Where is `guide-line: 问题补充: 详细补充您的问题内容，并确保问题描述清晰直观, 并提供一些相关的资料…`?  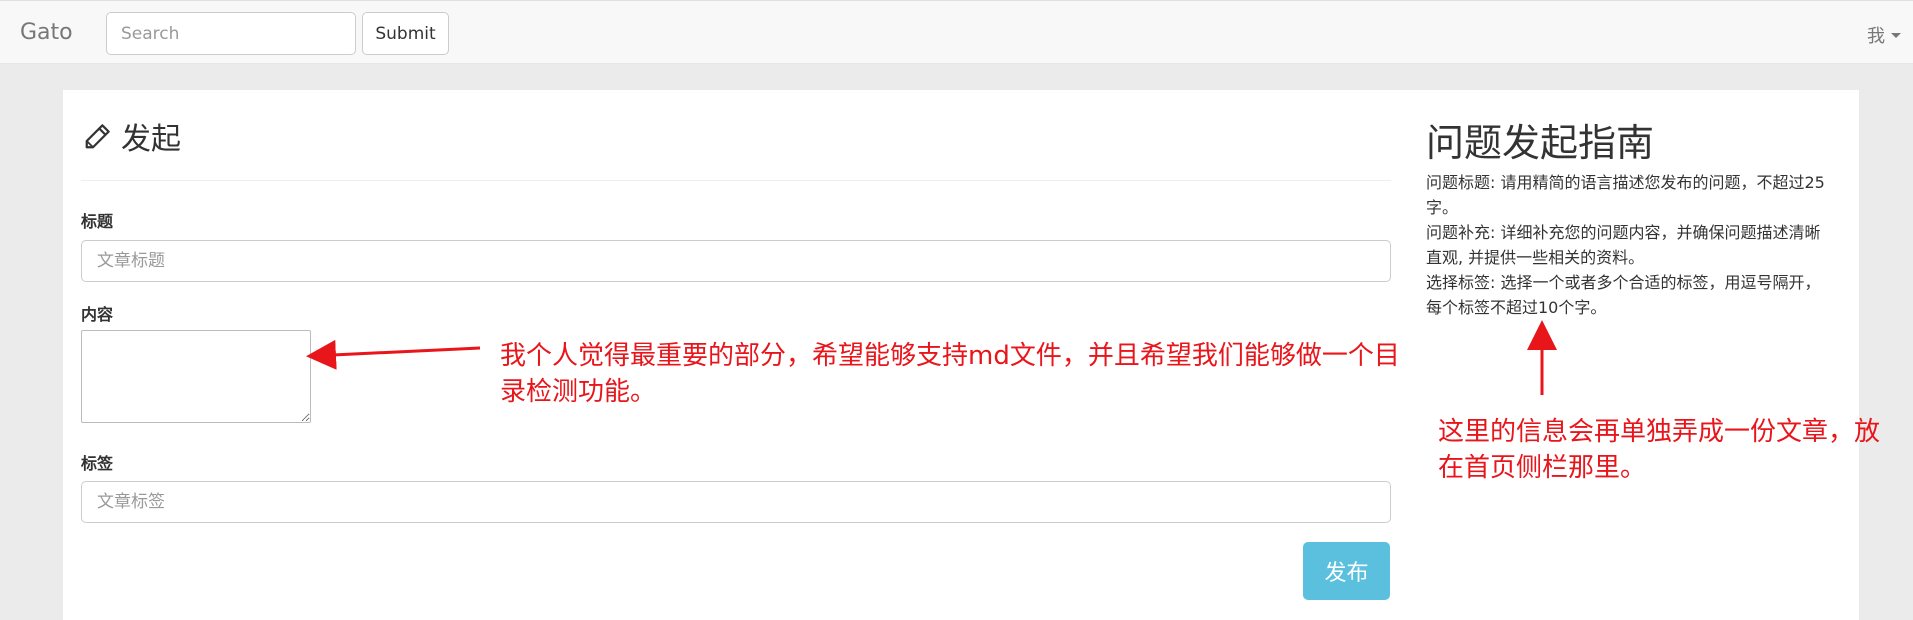
guide-line: 问题补充: 详细补充您的问题内容，并确保问题描述清晰直观, 并提供一些相关的资料… is located at coordinates (1623, 245).